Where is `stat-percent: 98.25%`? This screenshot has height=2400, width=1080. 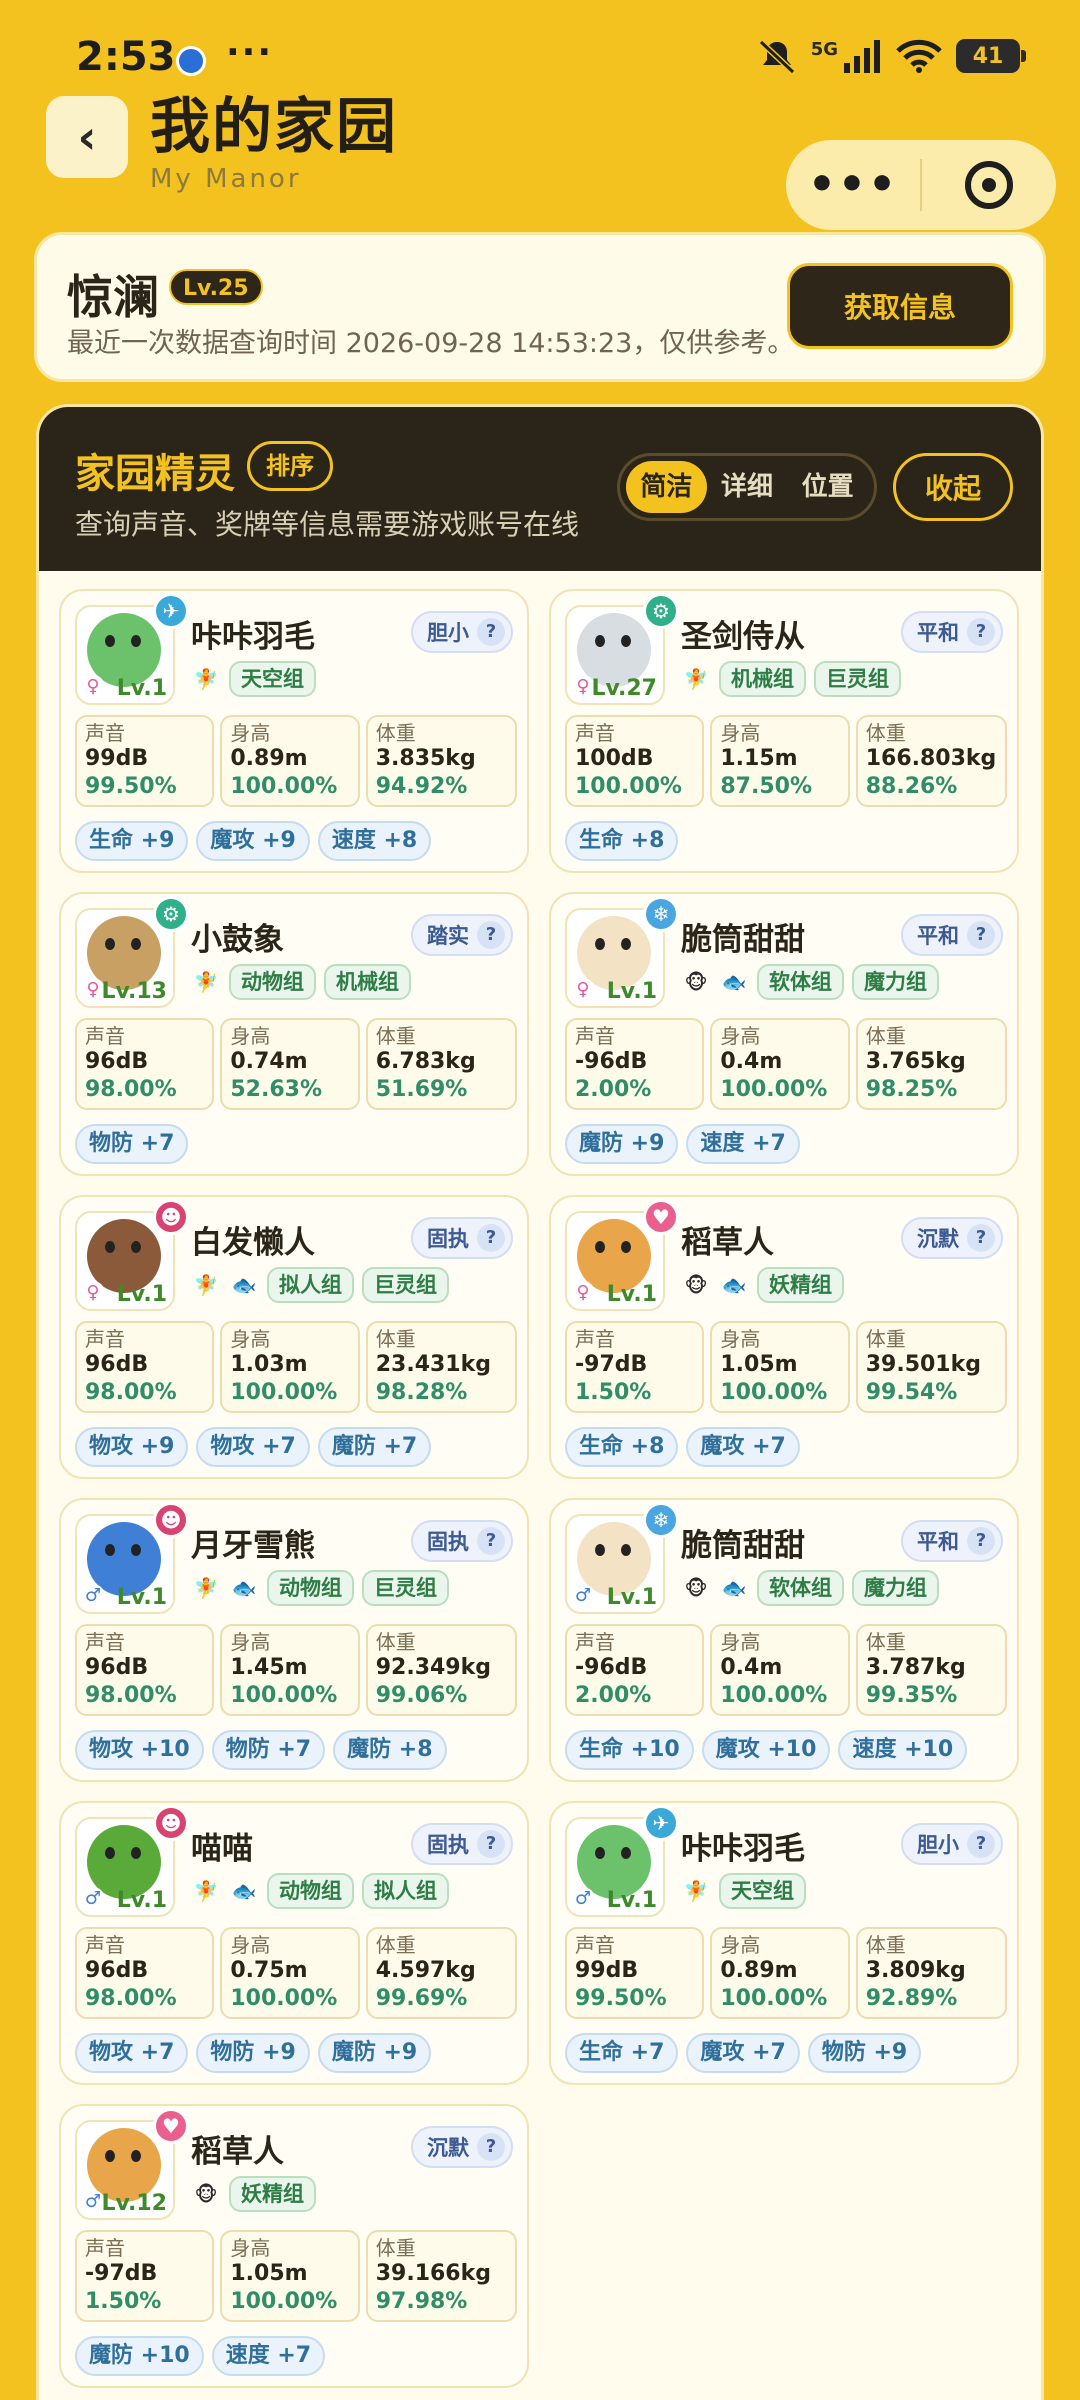
stat-percent: 98.25% is located at coordinates (911, 1089).